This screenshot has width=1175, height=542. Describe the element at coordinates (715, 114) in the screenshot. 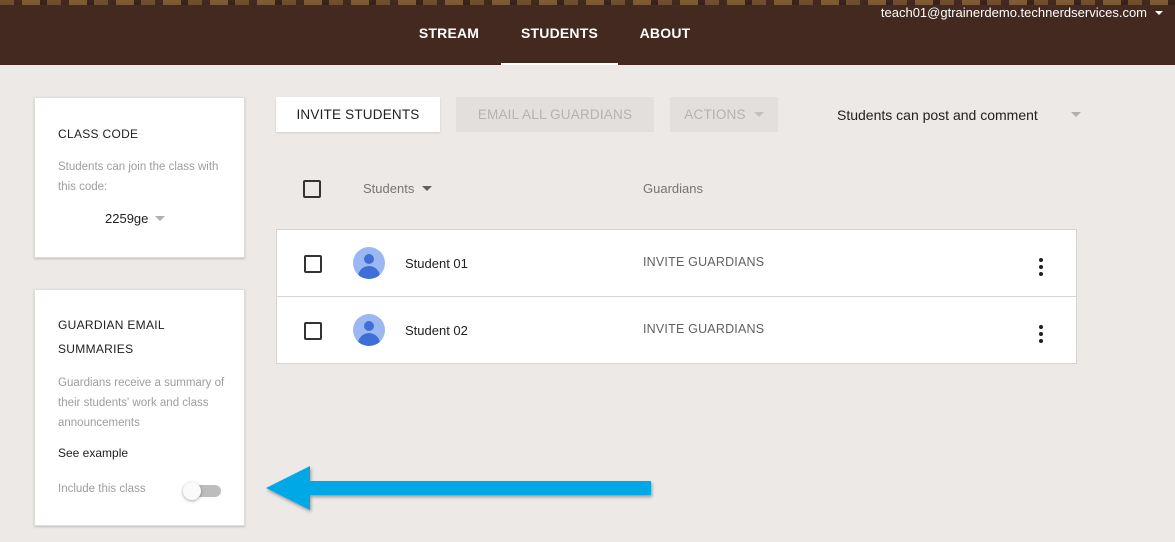

I see `actions-label: ACTIONS` at that location.